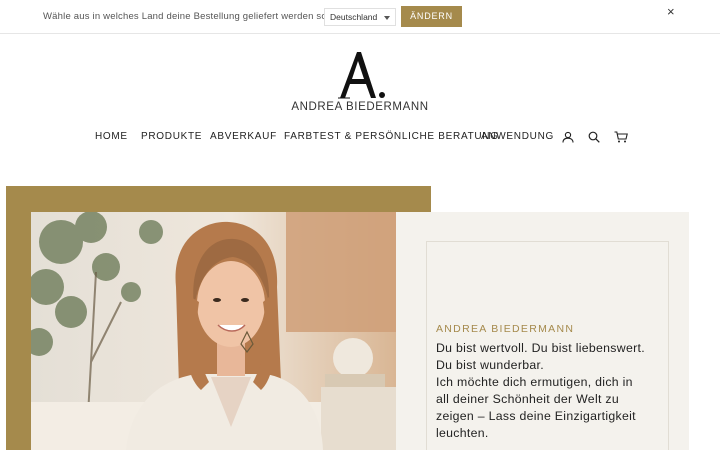 Image resolution: width=720 pixels, height=450 pixels. I want to click on site-logo: ANDREA BIEDERMANN, so click(360, 80).